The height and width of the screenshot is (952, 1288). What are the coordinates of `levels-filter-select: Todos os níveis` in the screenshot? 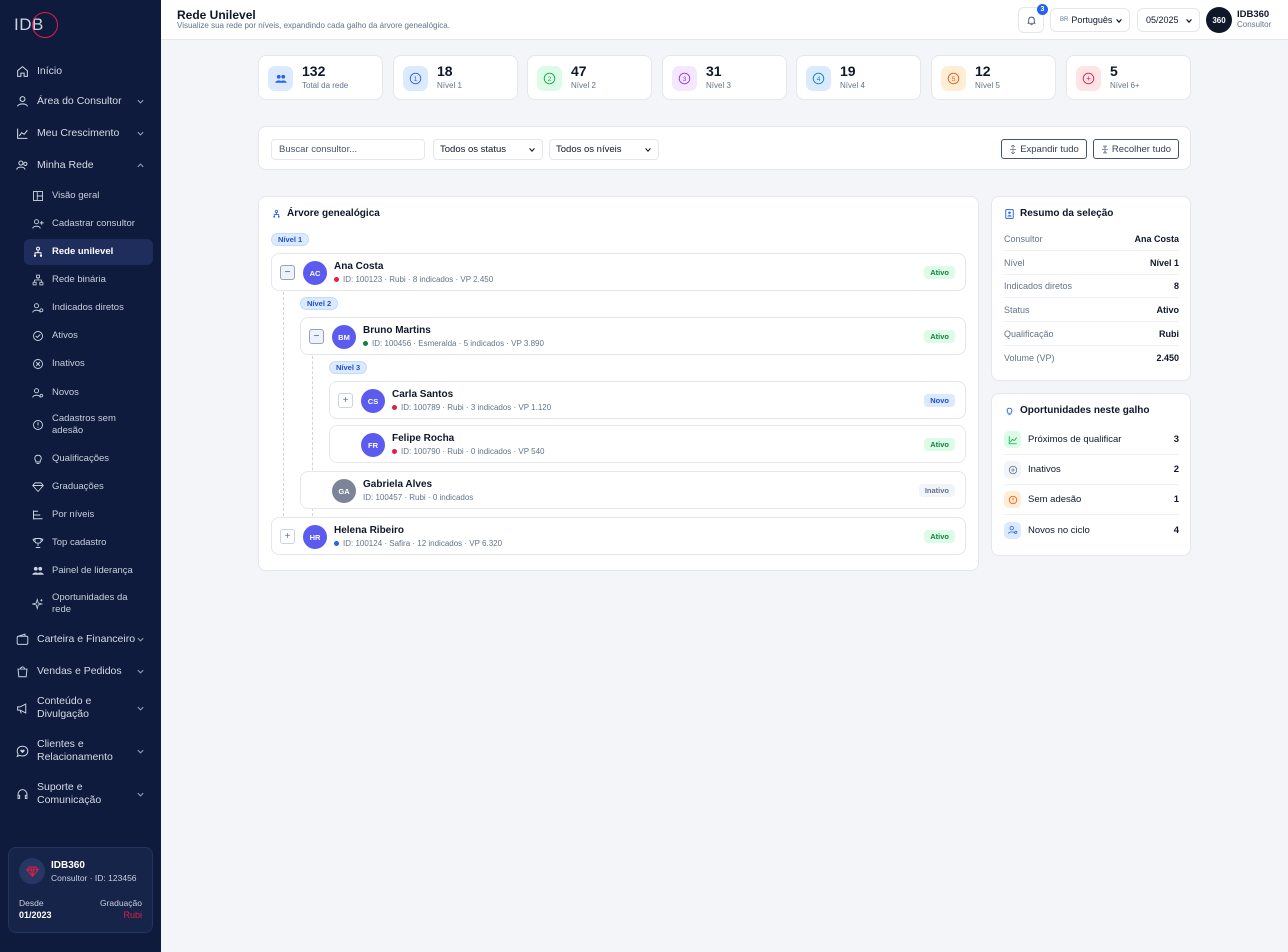 It's located at (604, 149).